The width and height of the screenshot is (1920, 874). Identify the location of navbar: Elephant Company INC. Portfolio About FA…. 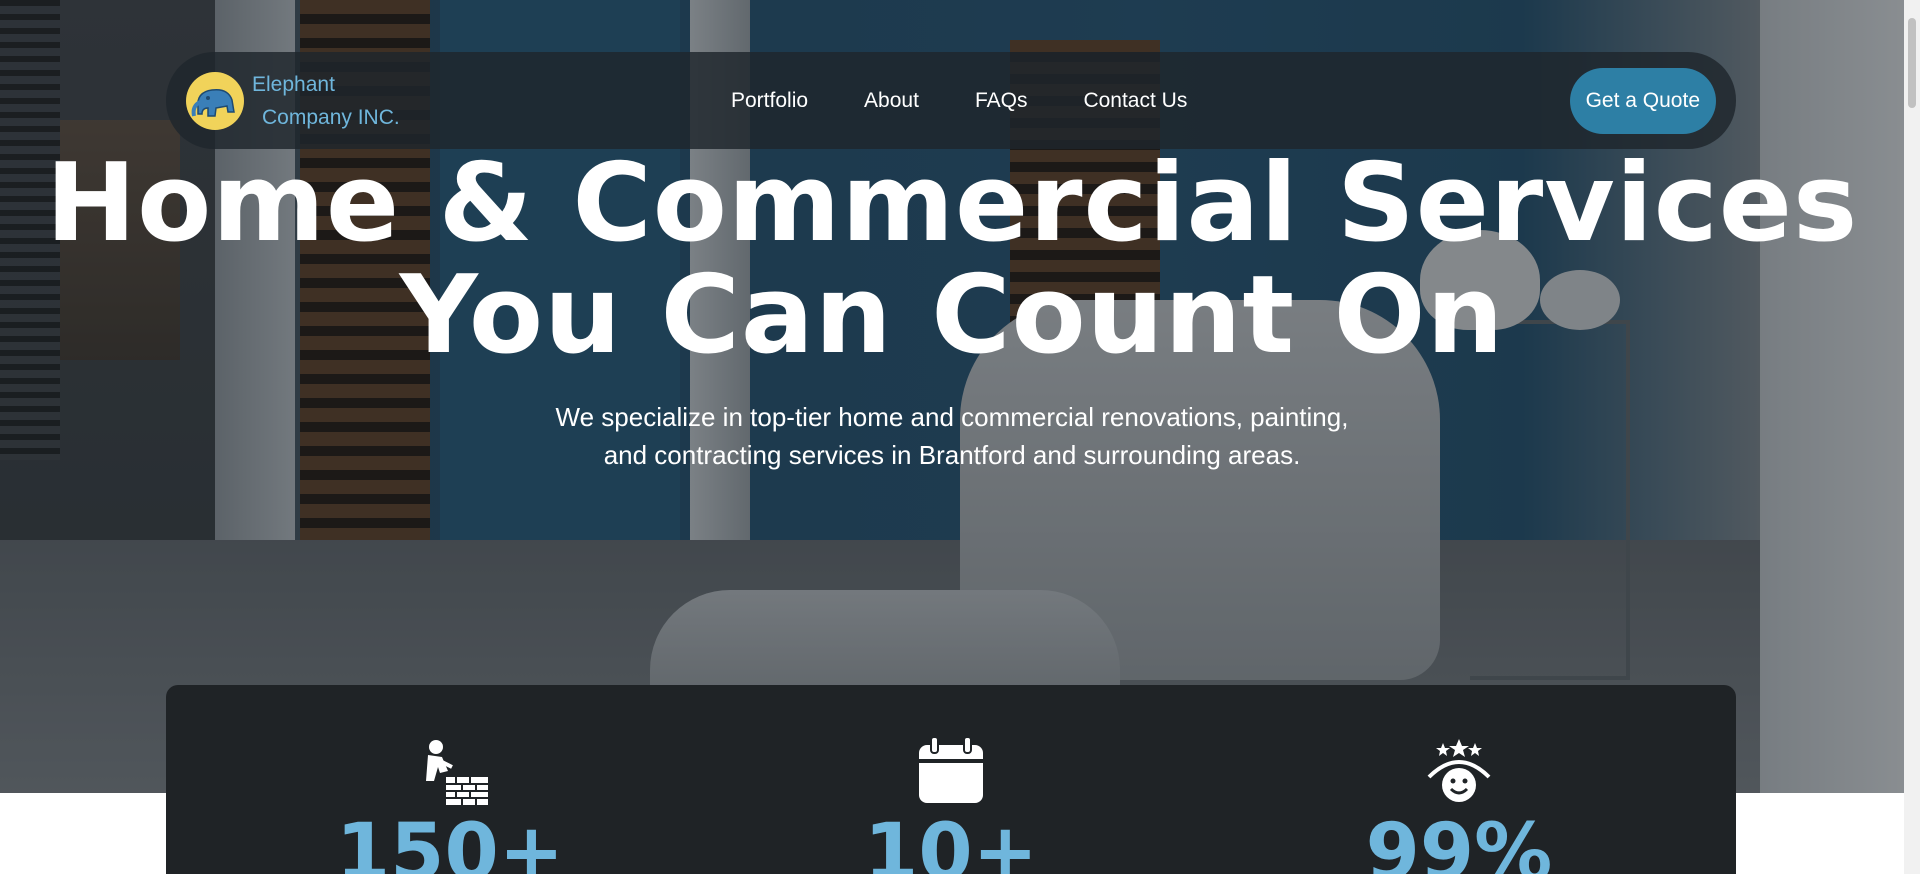
(951, 100).